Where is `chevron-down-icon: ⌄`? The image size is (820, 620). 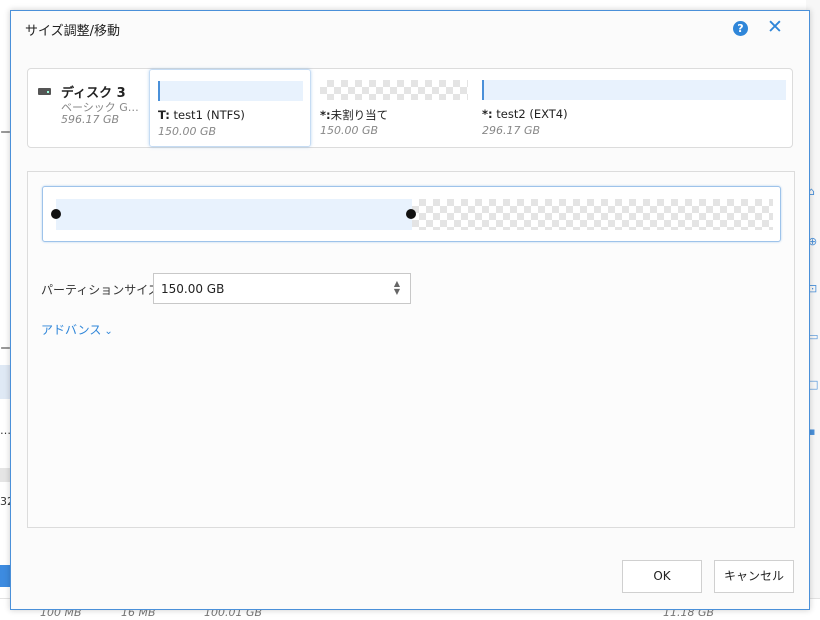
chevron-down-icon: ⌄ is located at coordinates (108, 331).